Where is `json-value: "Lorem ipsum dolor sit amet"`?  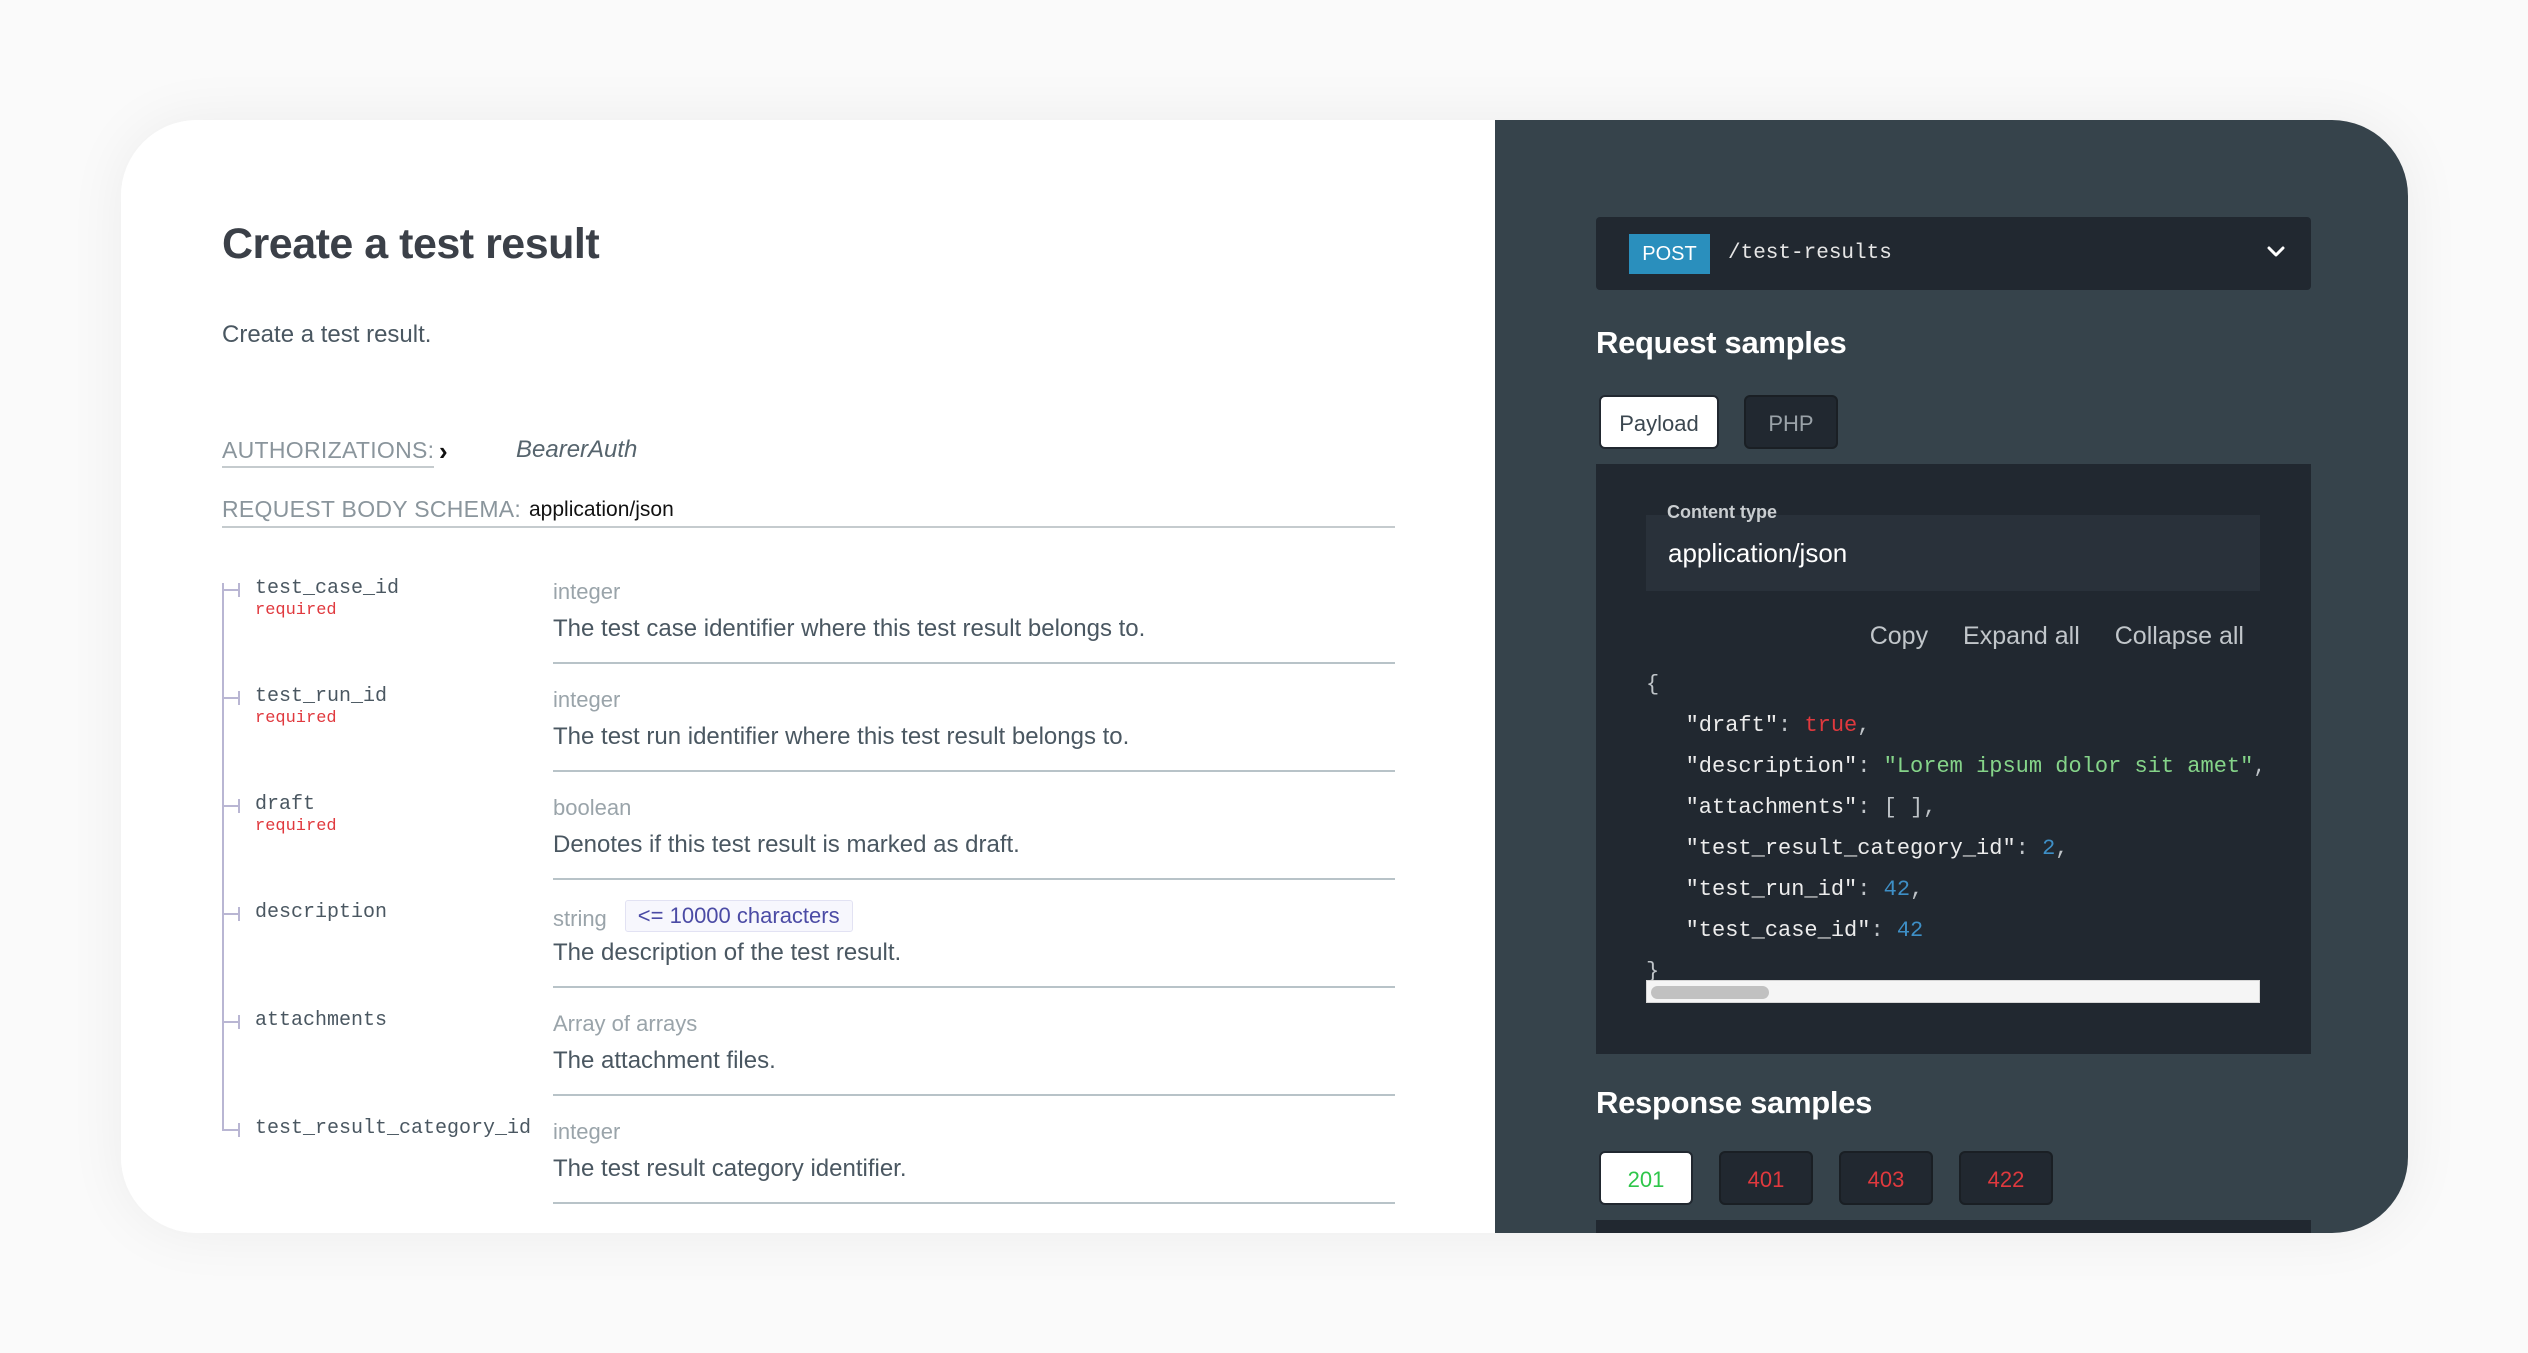
json-value: "Lorem ipsum dolor sit amet" is located at coordinates (2068, 766).